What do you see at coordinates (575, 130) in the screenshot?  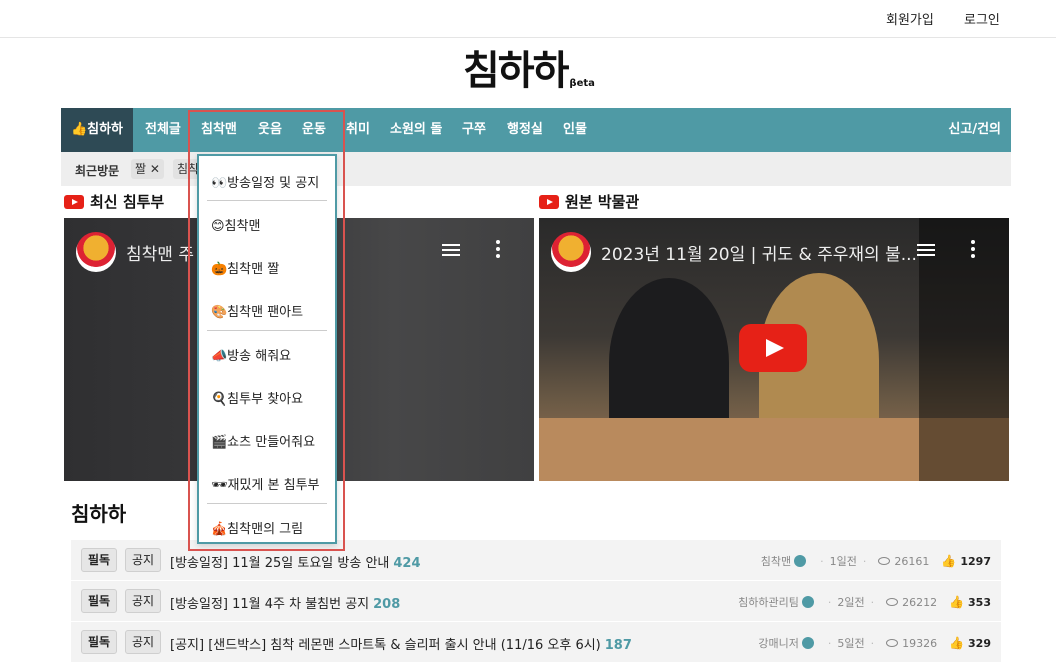 I see `nav-item-people: 인물` at bounding box center [575, 130].